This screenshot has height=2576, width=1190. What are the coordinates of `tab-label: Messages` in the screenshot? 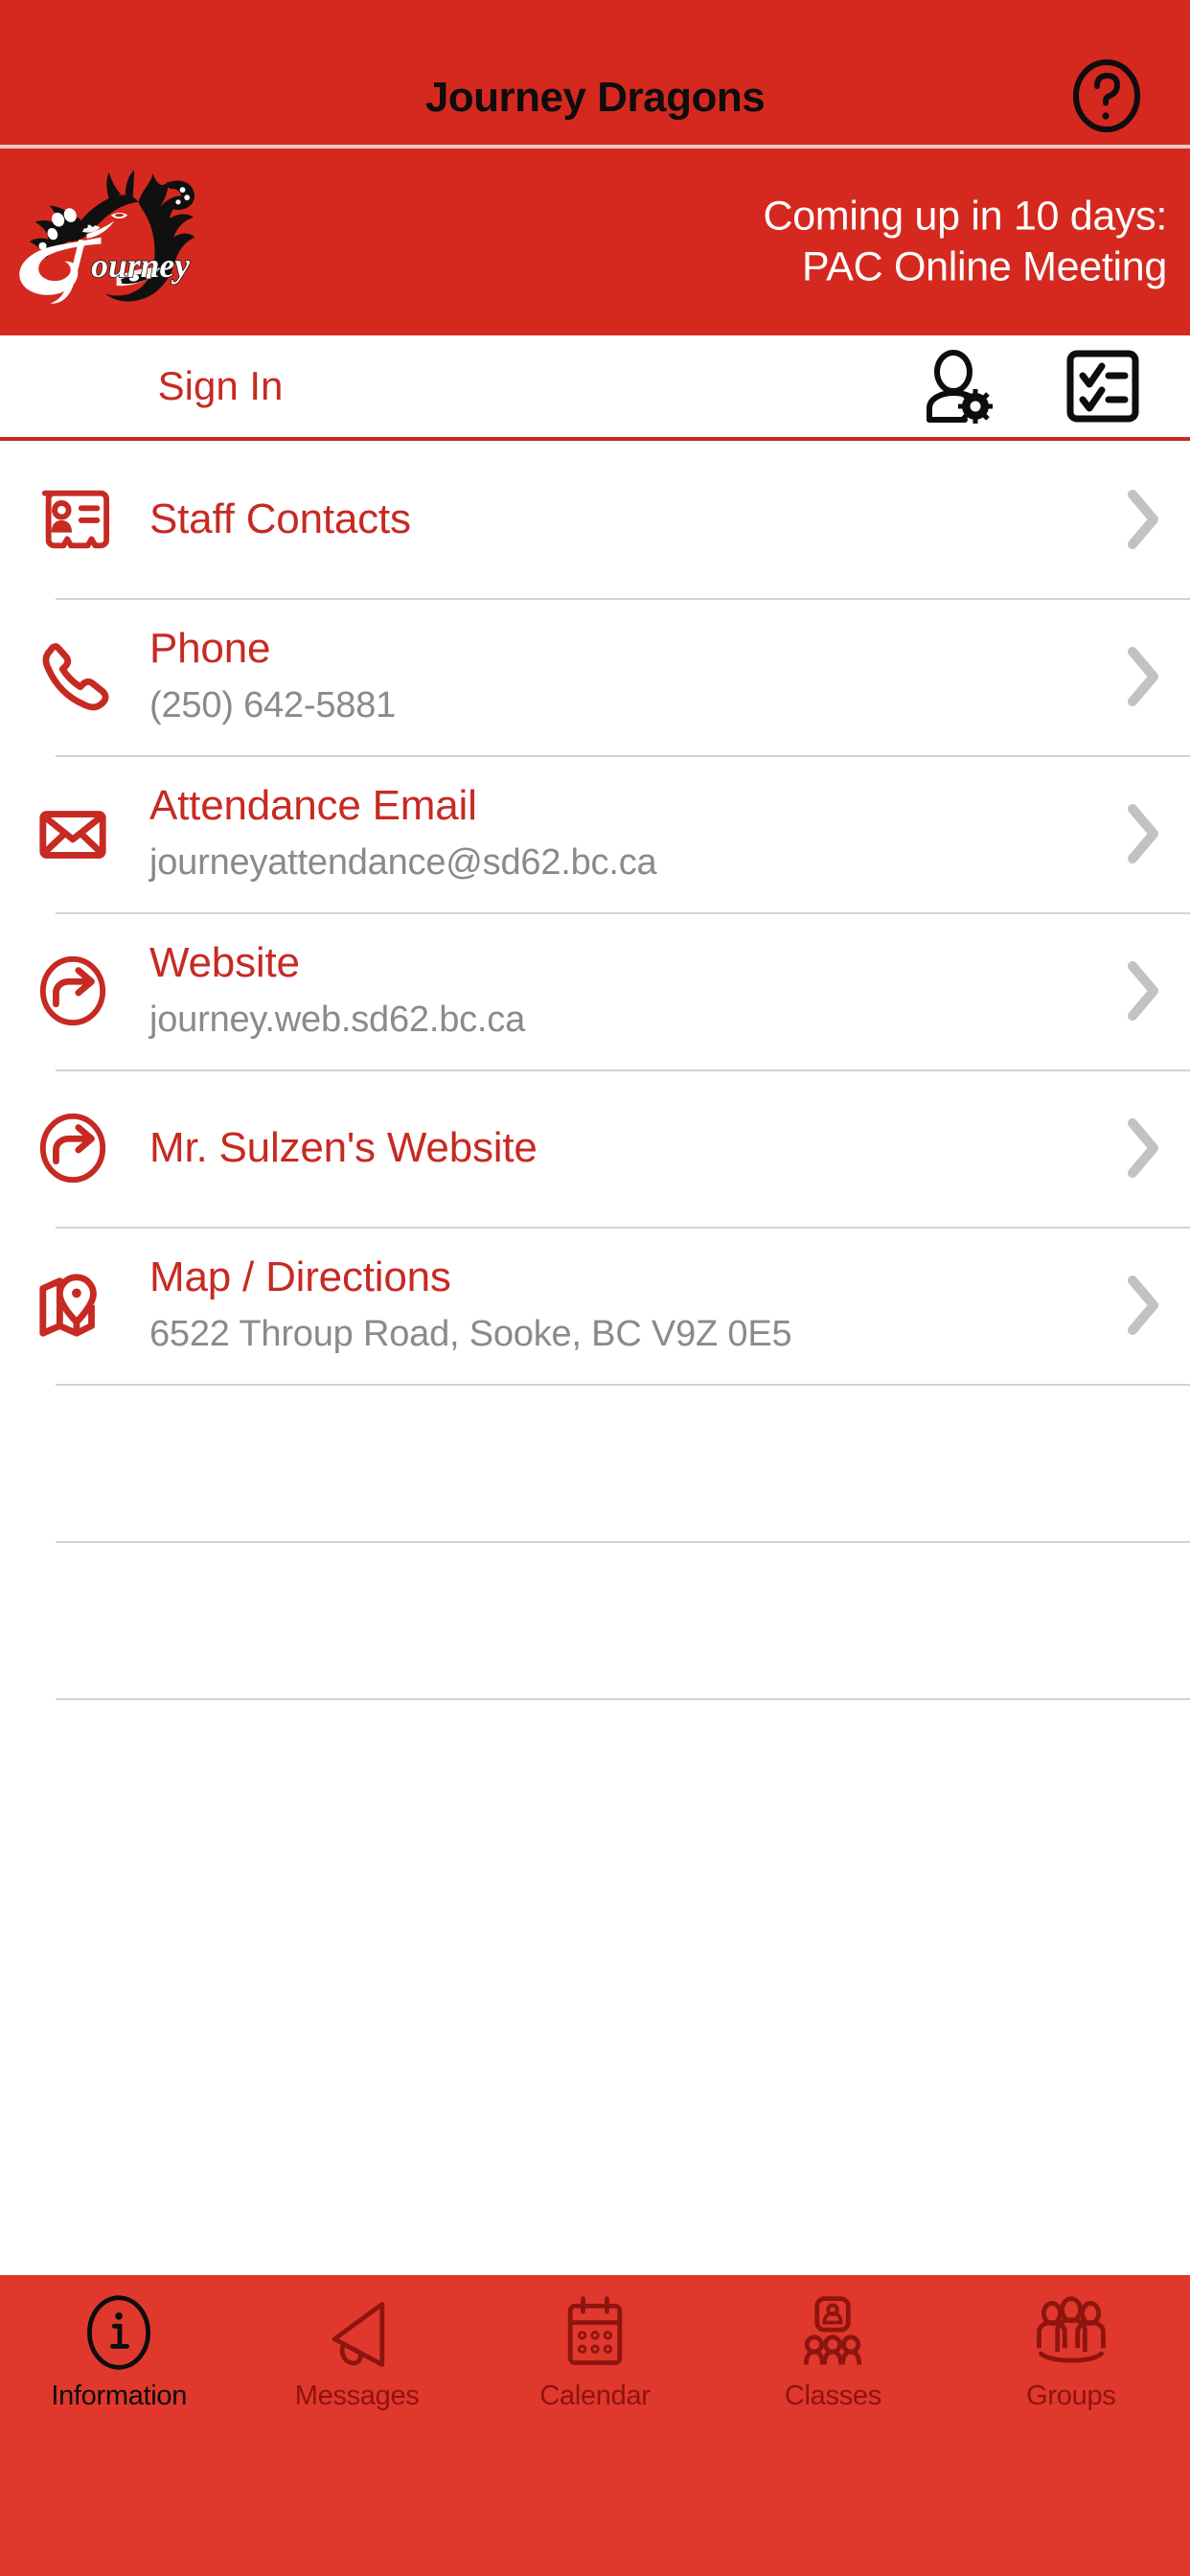 It's located at (357, 2395).